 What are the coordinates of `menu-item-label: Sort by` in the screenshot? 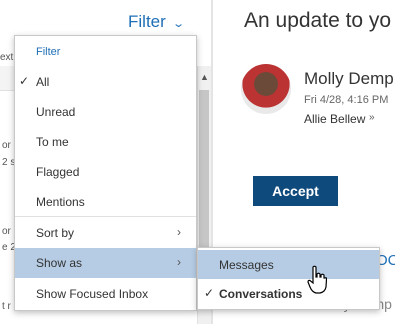 It's located at (55, 233).